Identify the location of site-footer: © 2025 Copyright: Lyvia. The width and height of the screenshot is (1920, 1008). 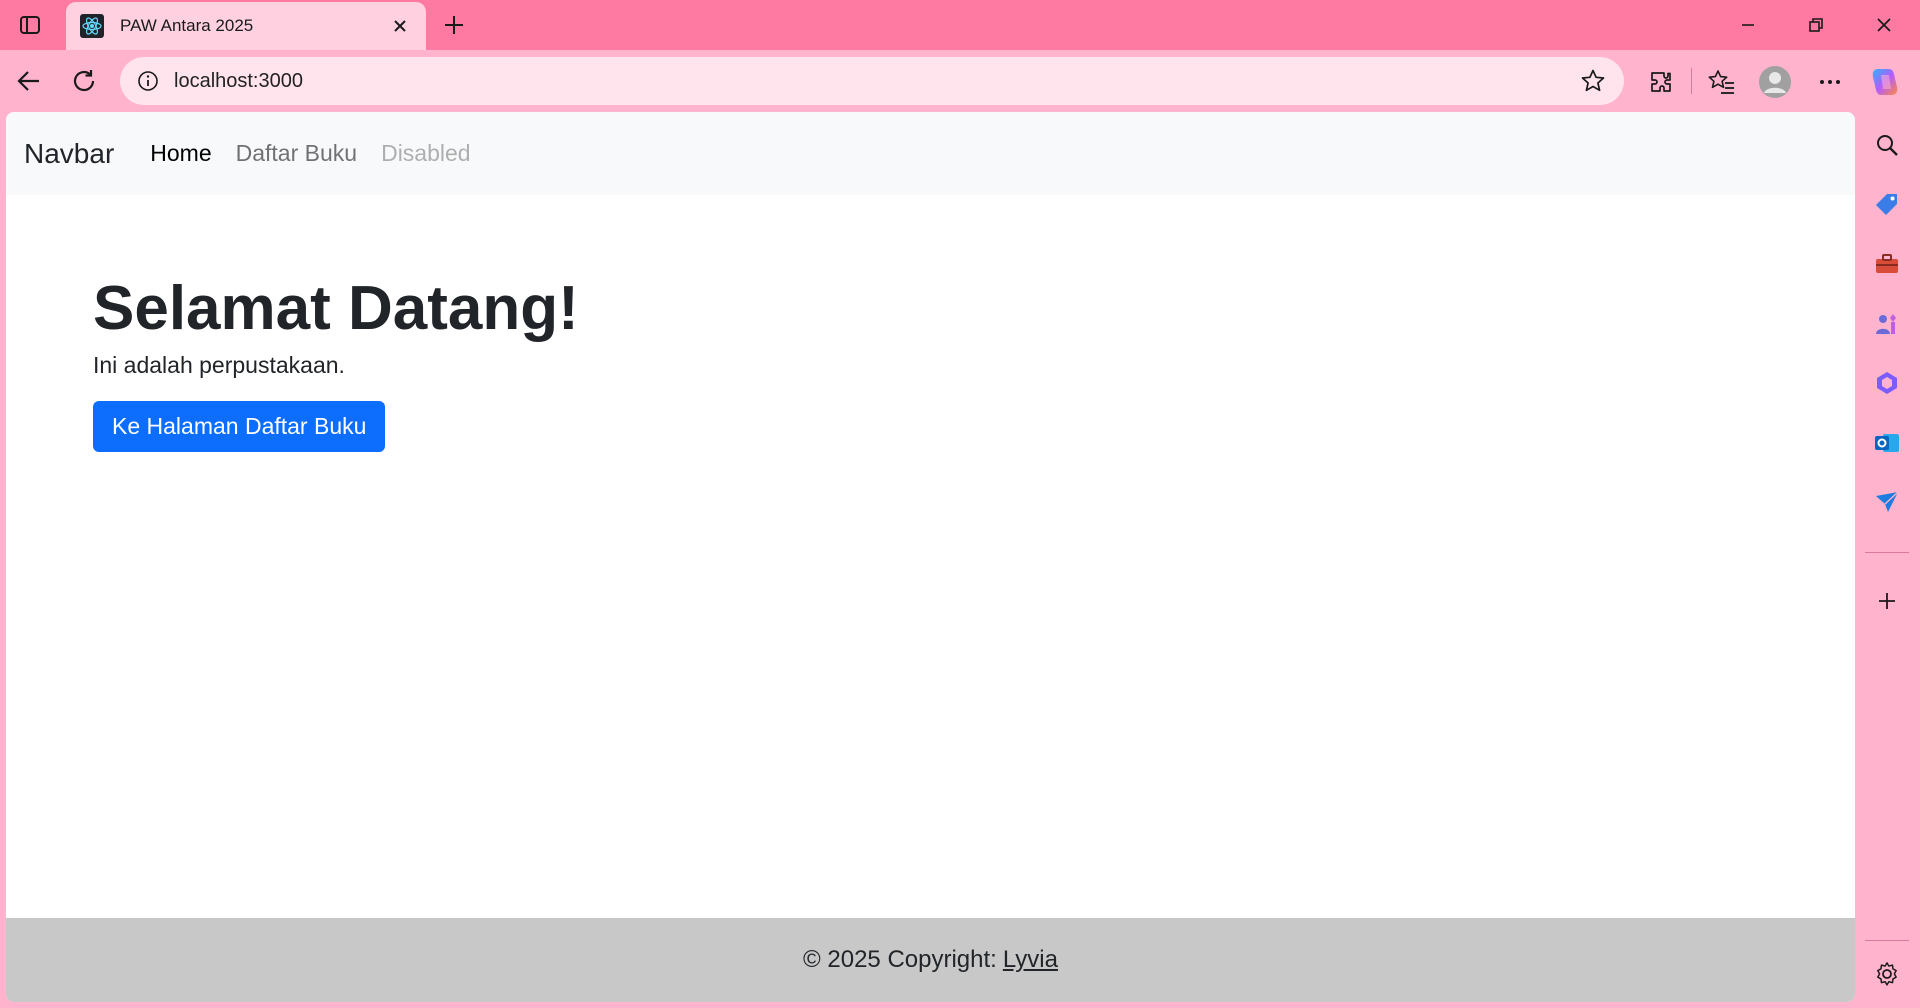
(930, 960).